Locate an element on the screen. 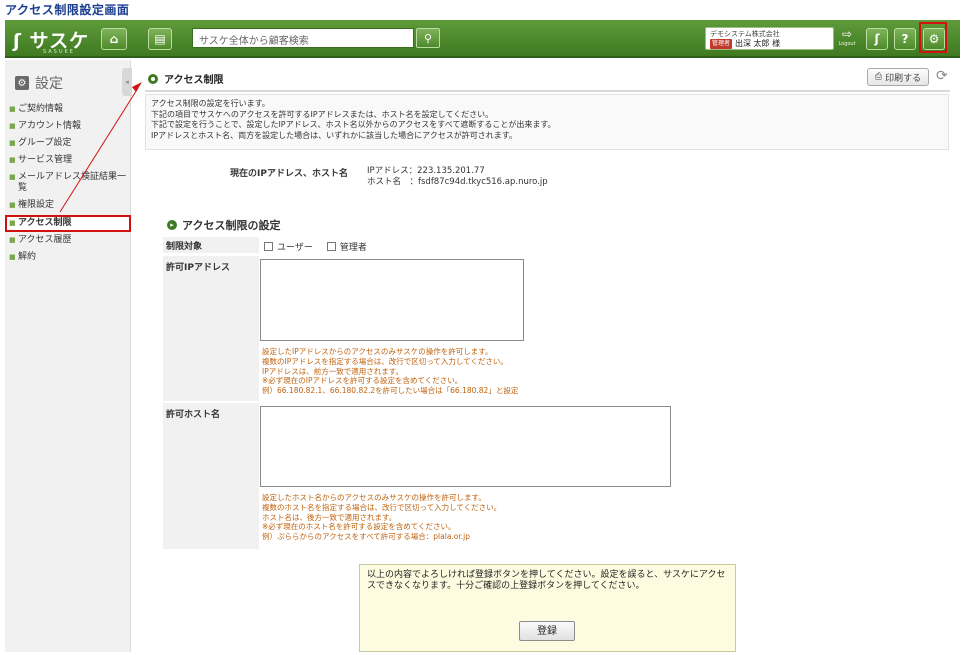  refresh-icon: ⟳ is located at coordinates (942, 76).